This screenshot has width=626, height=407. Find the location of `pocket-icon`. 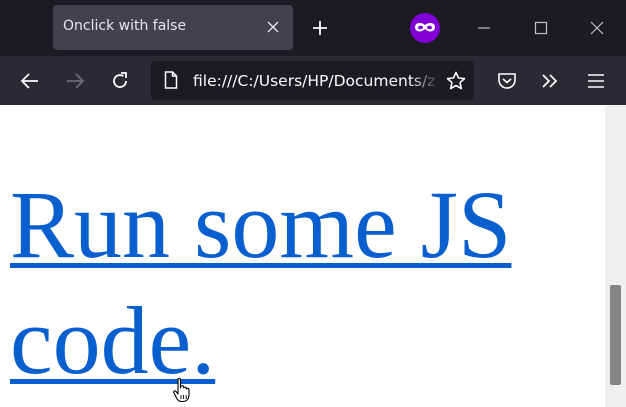

pocket-icon is located at coordinates (507, 81).